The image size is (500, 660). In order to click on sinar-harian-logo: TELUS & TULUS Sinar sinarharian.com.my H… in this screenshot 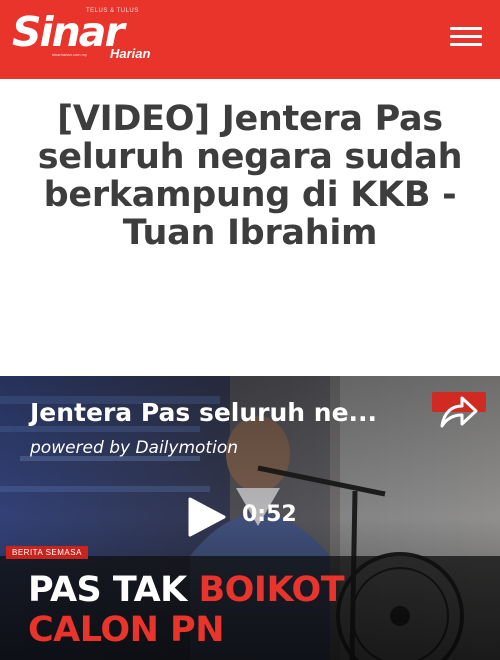, I will do `click(82, 36)`.